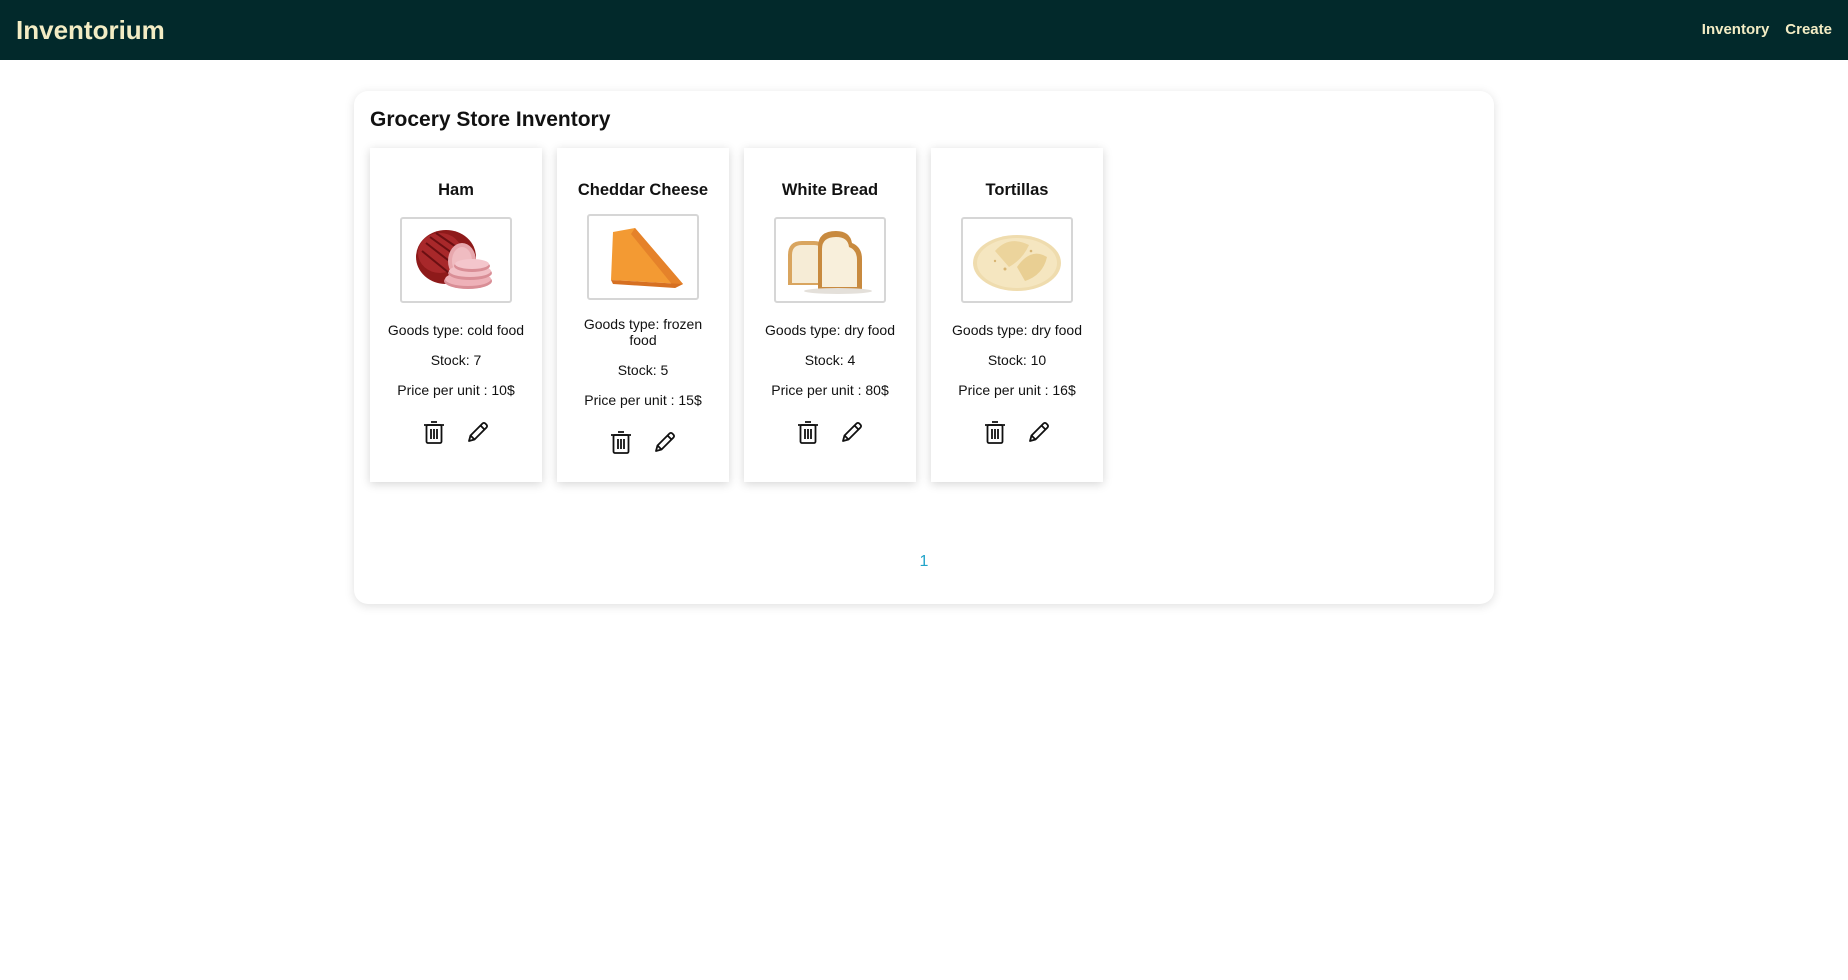  I want to click on unit-price: Price per unit : 16$, so click(1017, 390).